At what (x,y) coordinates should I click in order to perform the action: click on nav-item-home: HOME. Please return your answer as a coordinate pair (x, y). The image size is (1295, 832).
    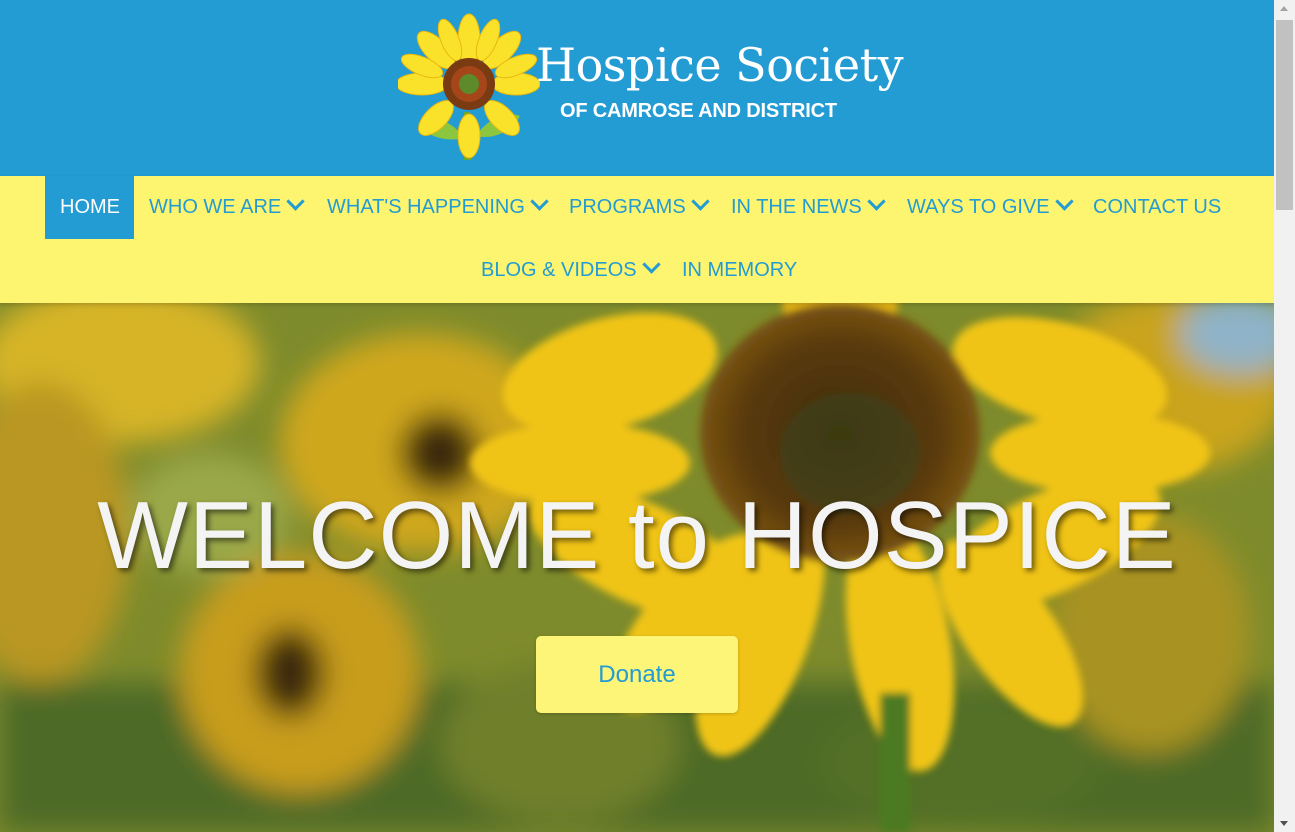
    Looking at the image, I should click on (89, 207).